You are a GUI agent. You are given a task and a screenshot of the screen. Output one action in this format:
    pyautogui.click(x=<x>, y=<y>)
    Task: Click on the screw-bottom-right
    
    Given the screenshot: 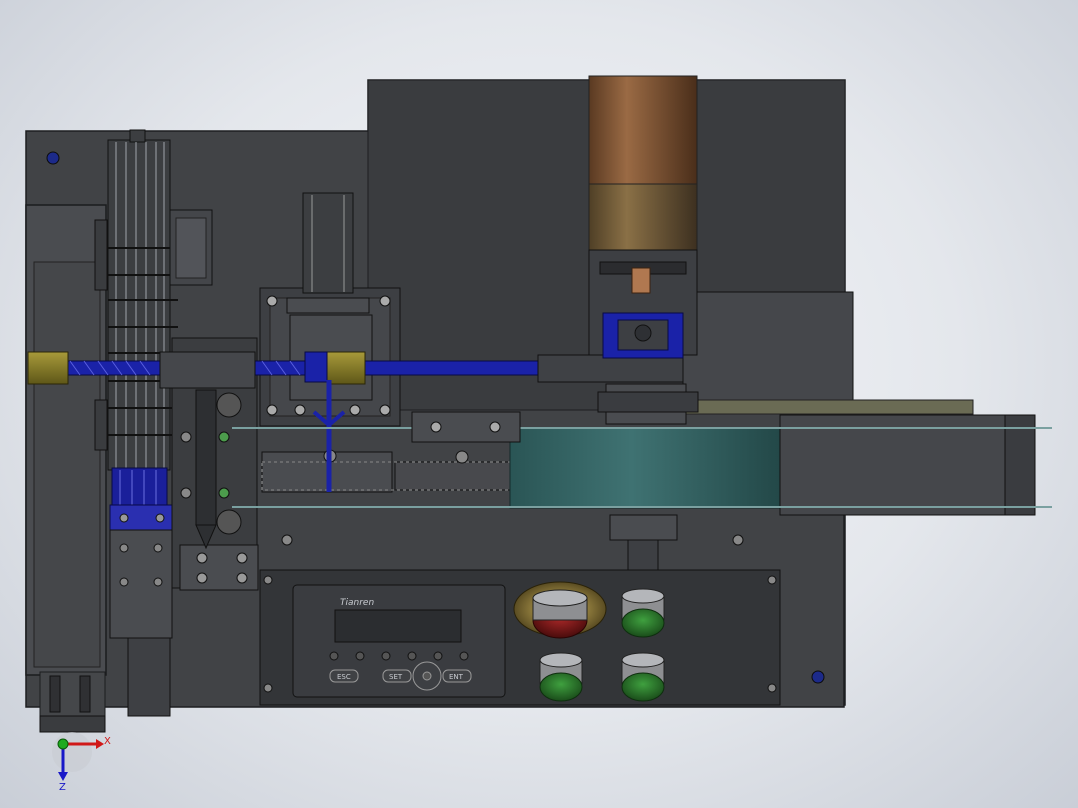 What is the action you would take?
    pyautogui.click(x=818, y=677)
    